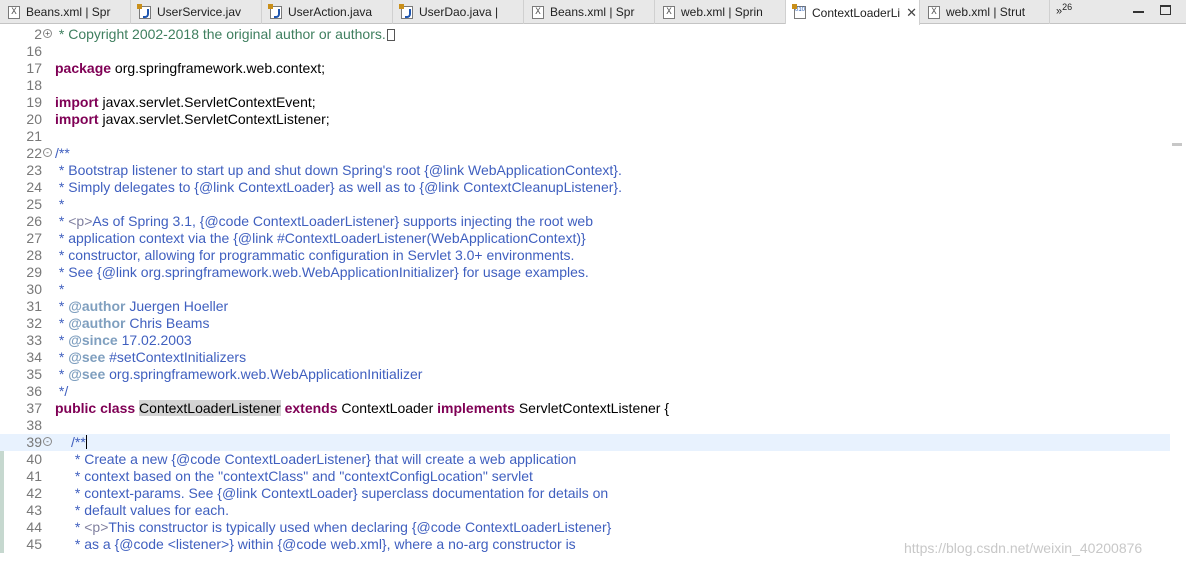  I want to click on code-line: 16, so click(585, 51).